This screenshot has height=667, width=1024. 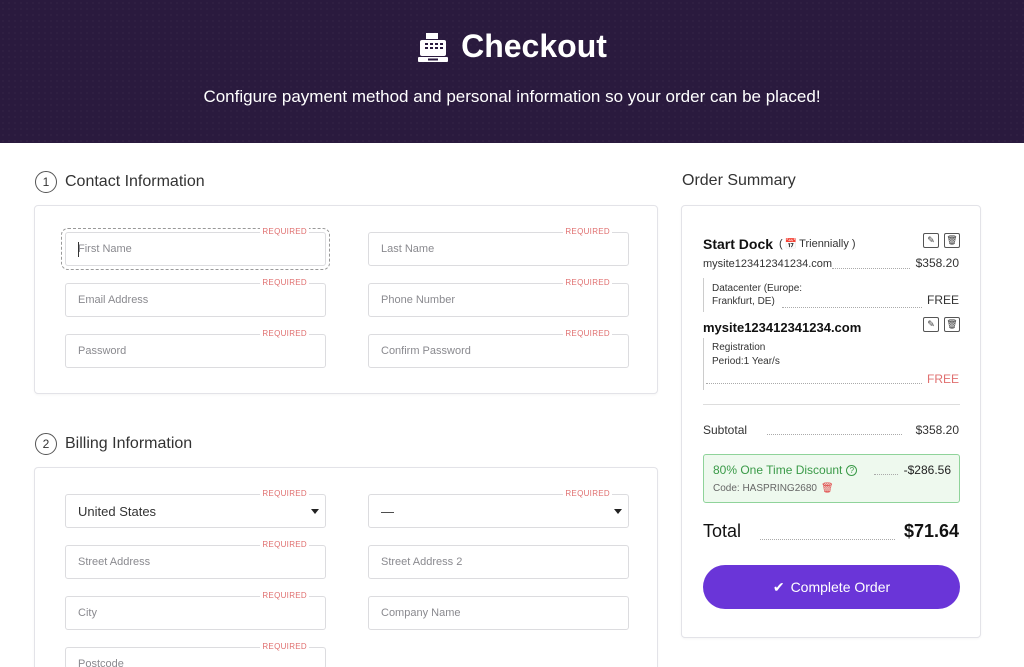 What do you see at coordinates (498, 246) in the screenshot?
I see `last-name-input: Last Name REQUIRED` at bounding box center [498, 246].